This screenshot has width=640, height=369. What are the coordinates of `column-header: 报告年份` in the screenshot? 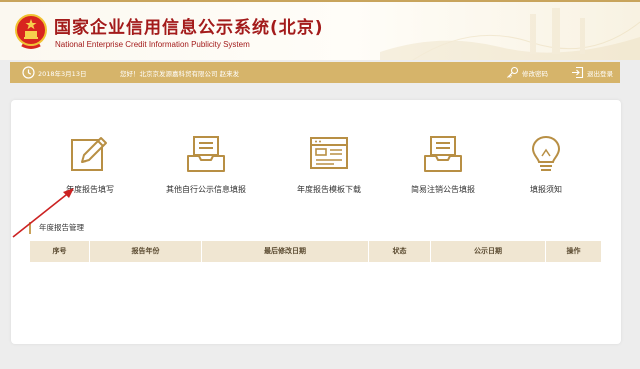 It's located at (146, 251).